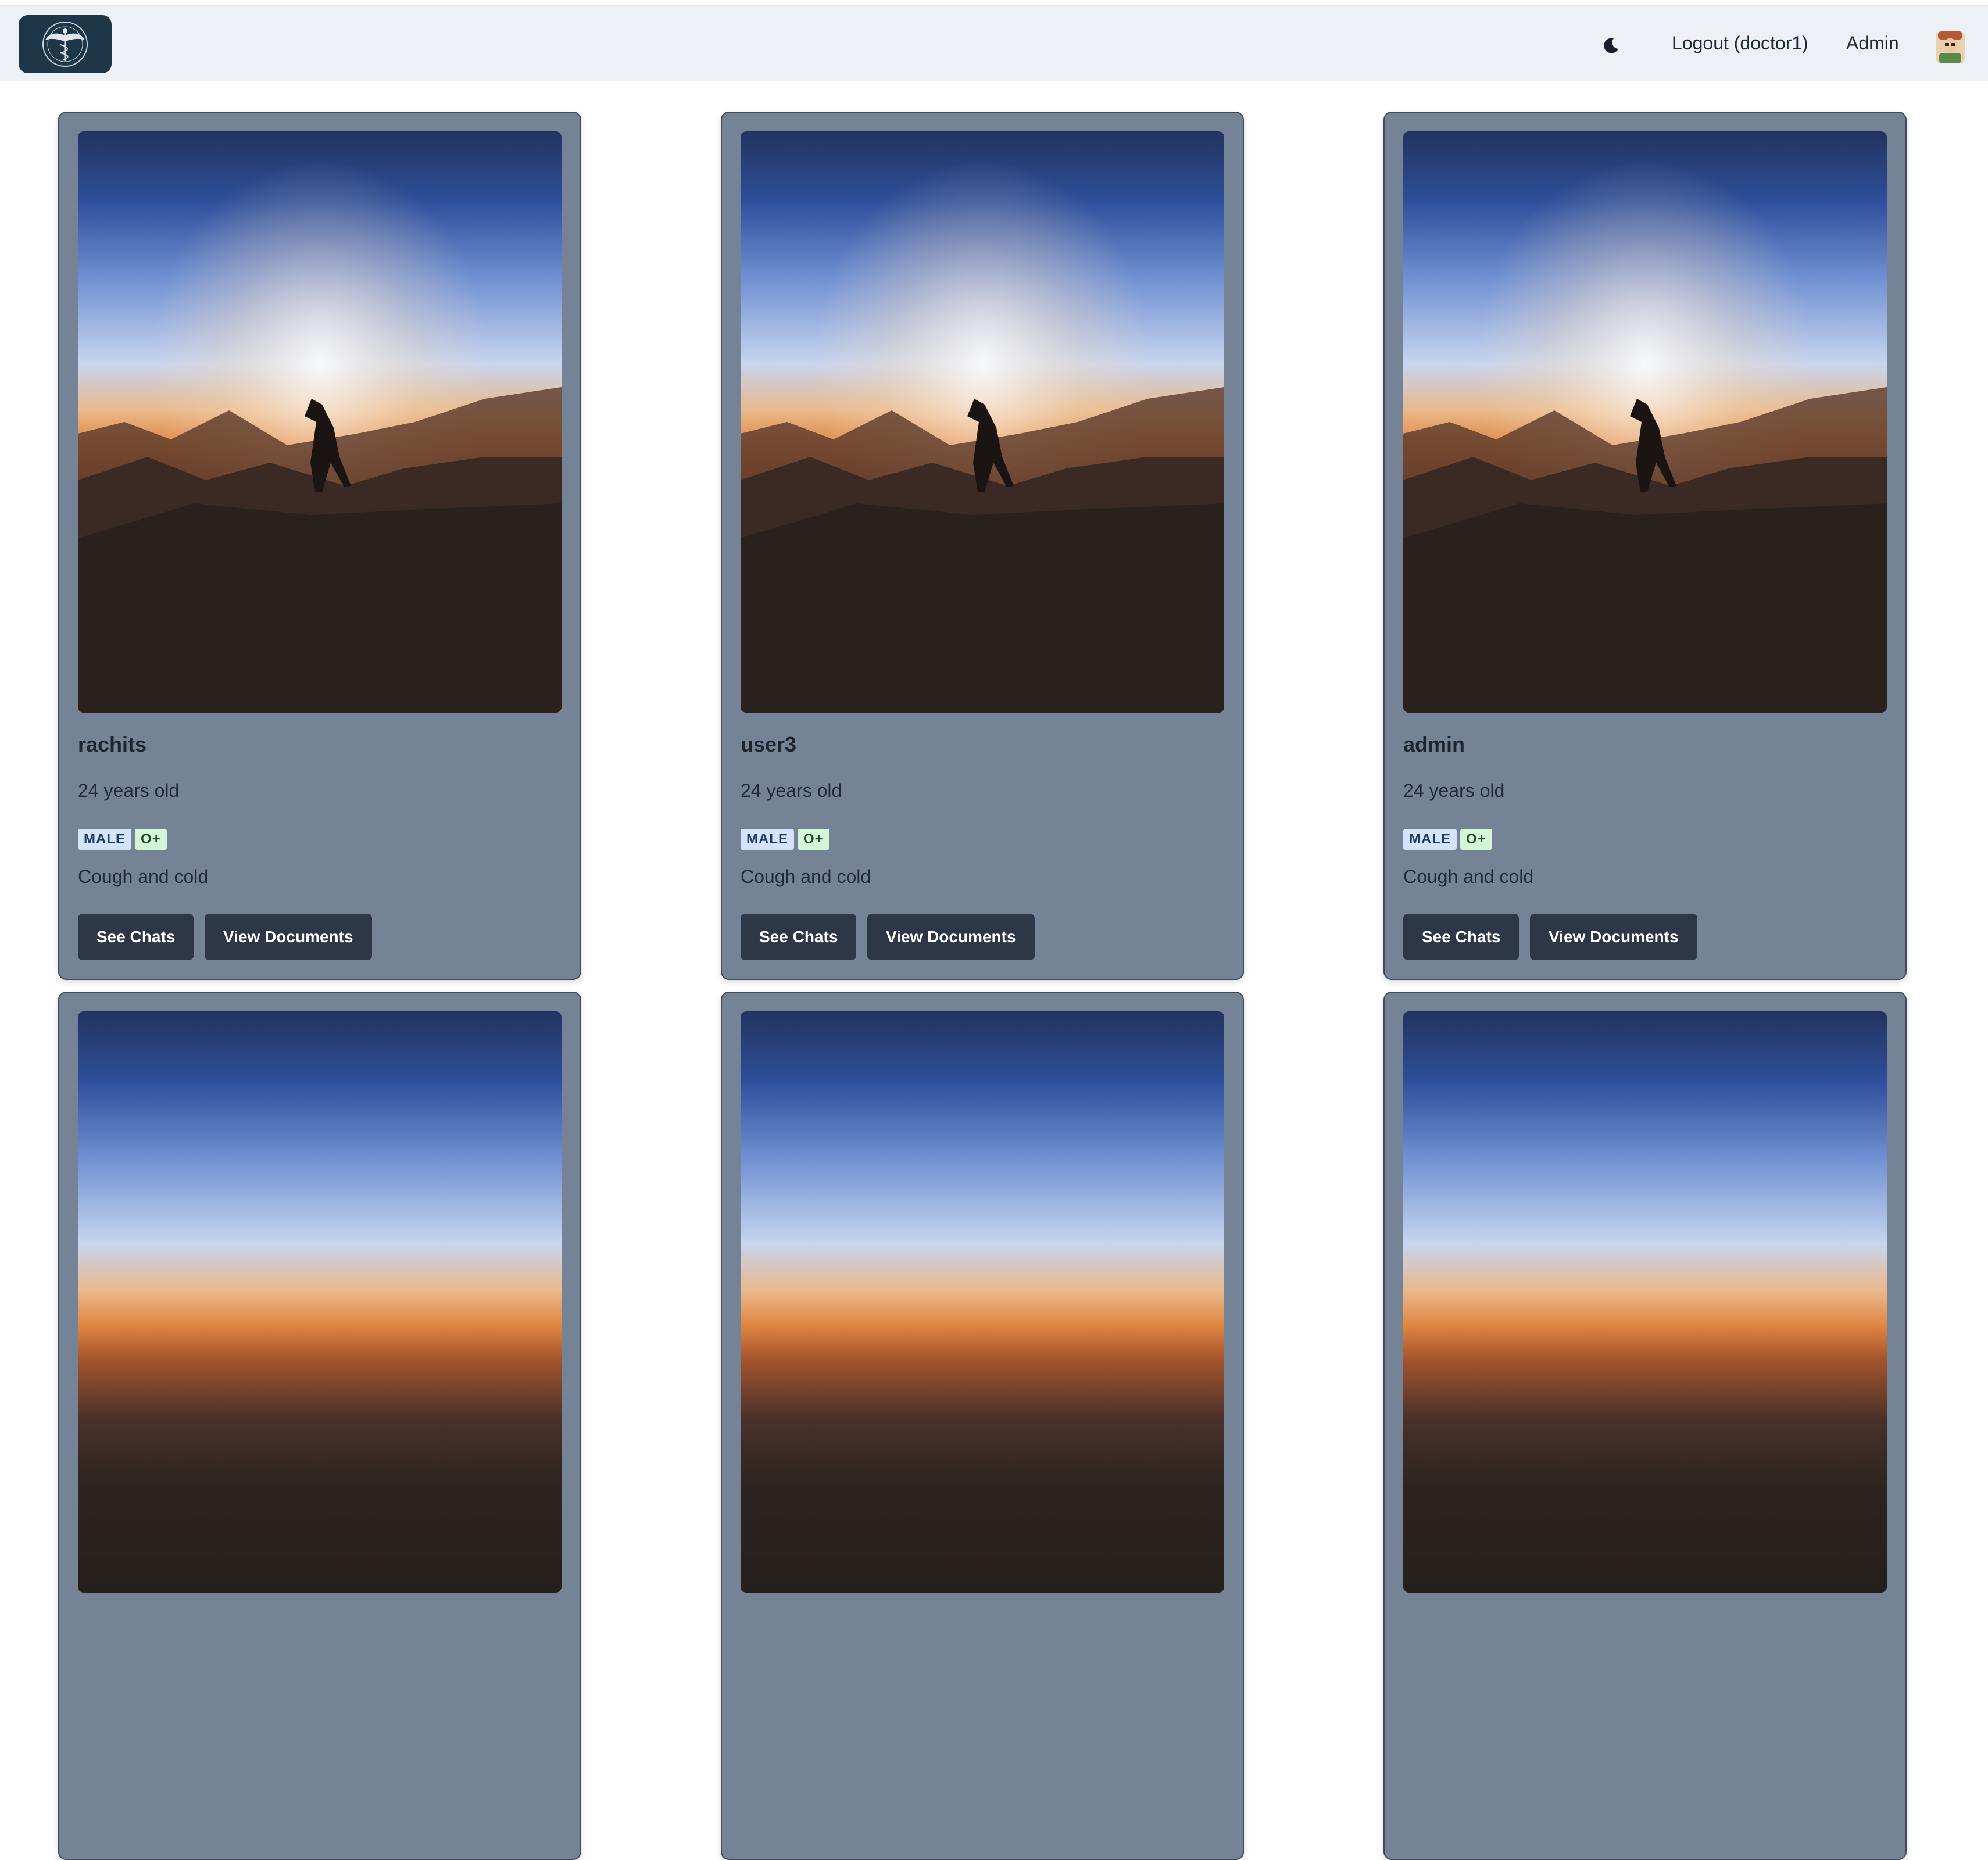  Describe the element at coordinates (112, 744) in the screenshot. I see `patient-name: rachits` at that location.